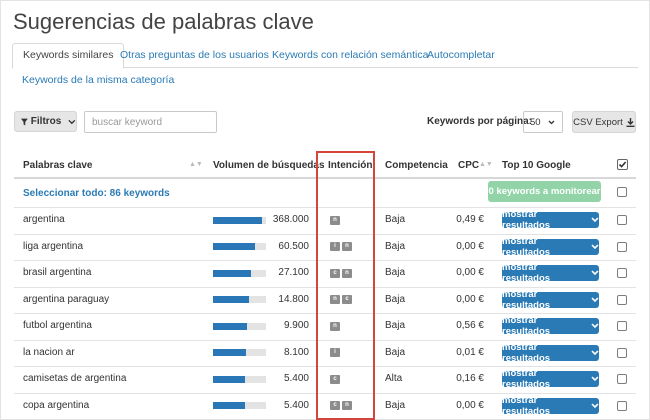 The height and width of the screenshot is (420, 650). I want to click on volume-cell: 14.800, so click(293, 299).